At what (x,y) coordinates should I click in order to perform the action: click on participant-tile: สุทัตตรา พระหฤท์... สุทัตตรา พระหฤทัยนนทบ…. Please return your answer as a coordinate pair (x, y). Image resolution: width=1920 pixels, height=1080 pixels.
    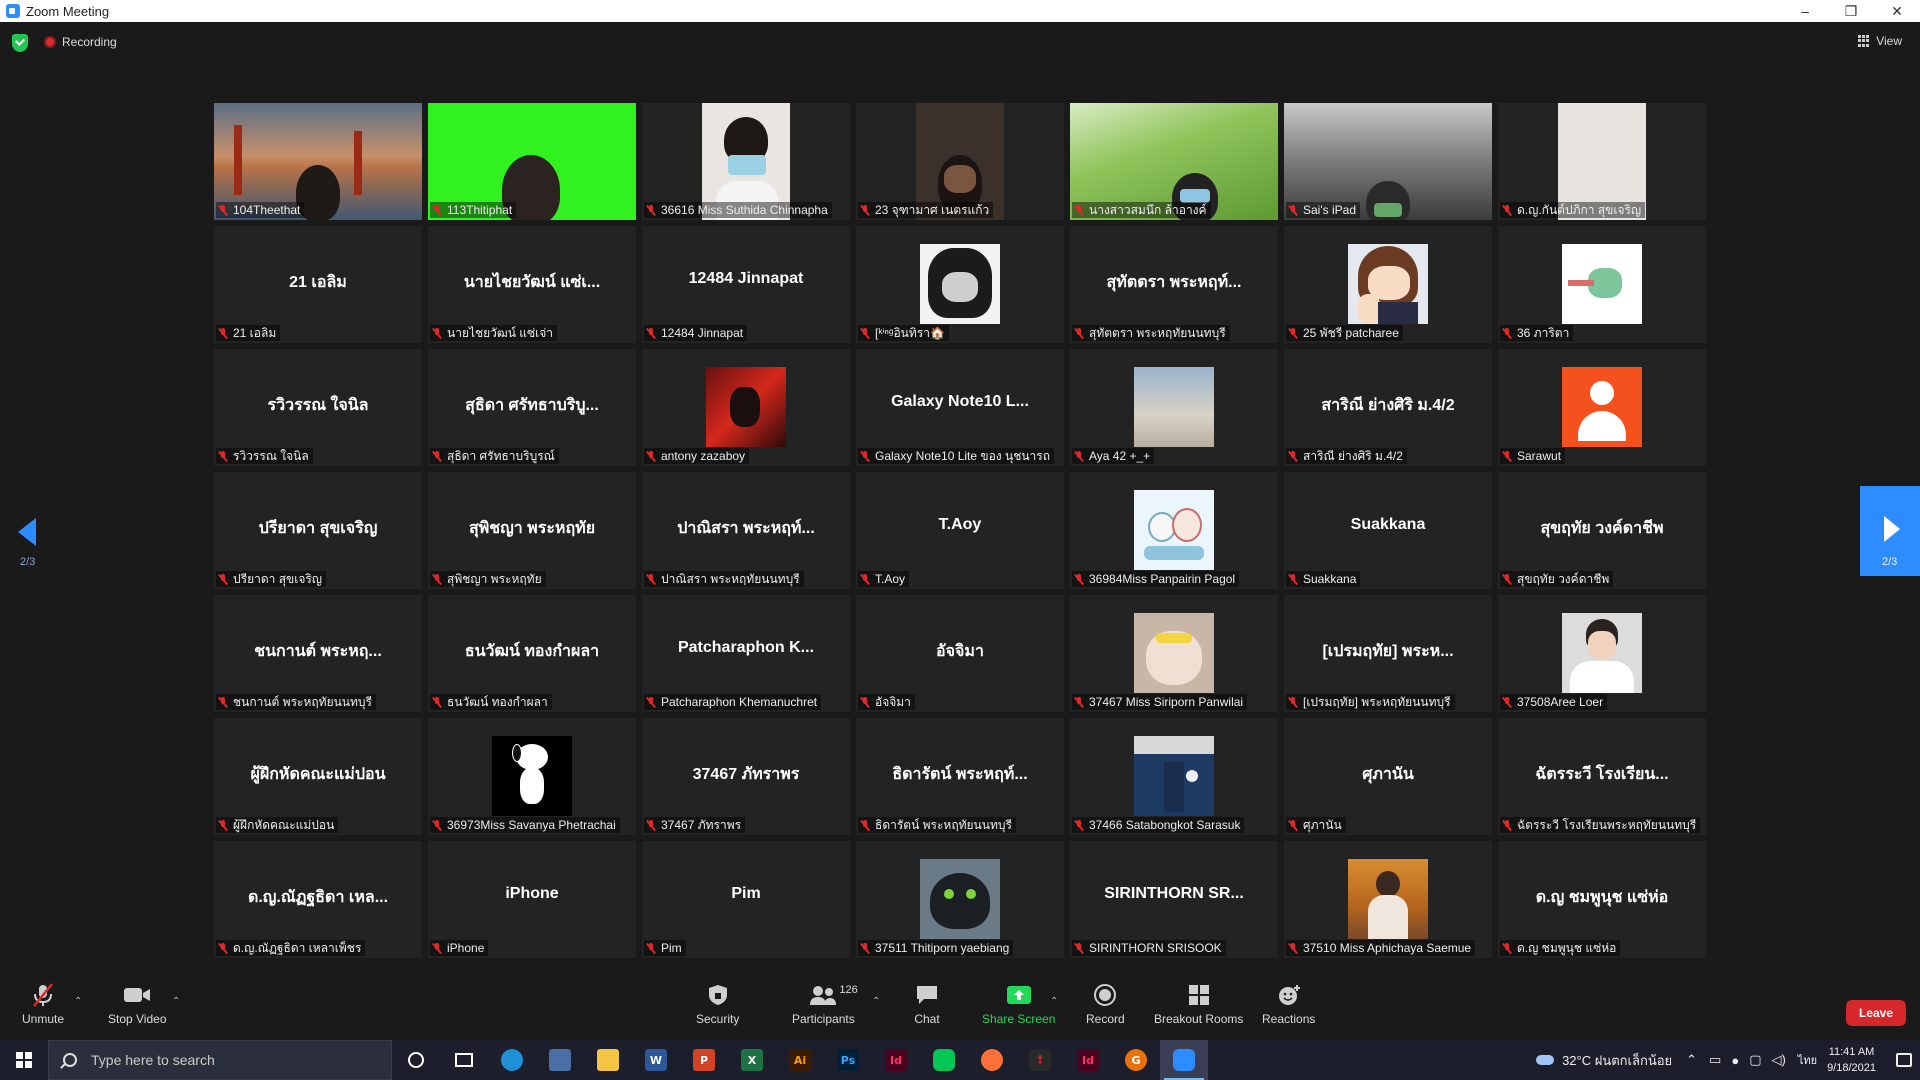
    Looking at the image, I should click on (1174, 284).